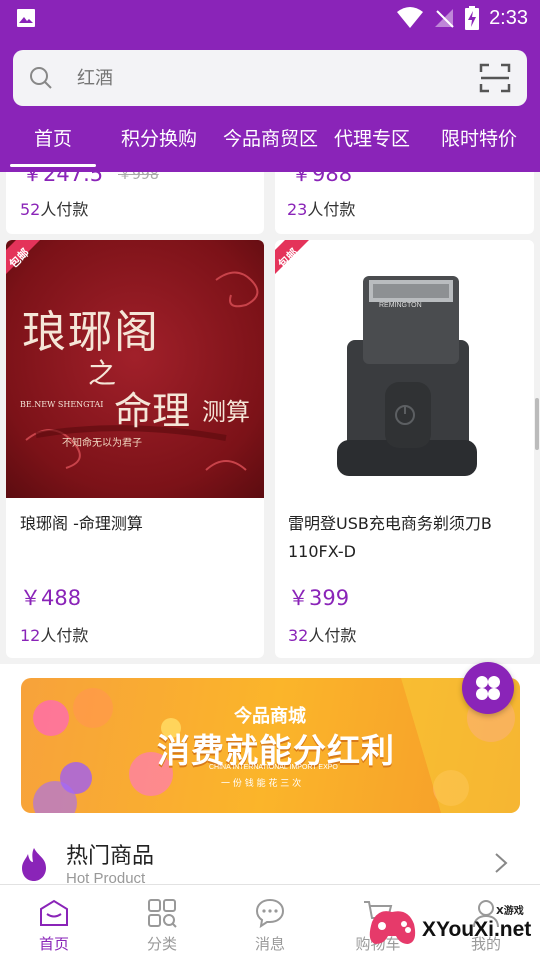 The height and width of the screenshot is (960, 540). I want to click on flame-icon, so click(34, 864).